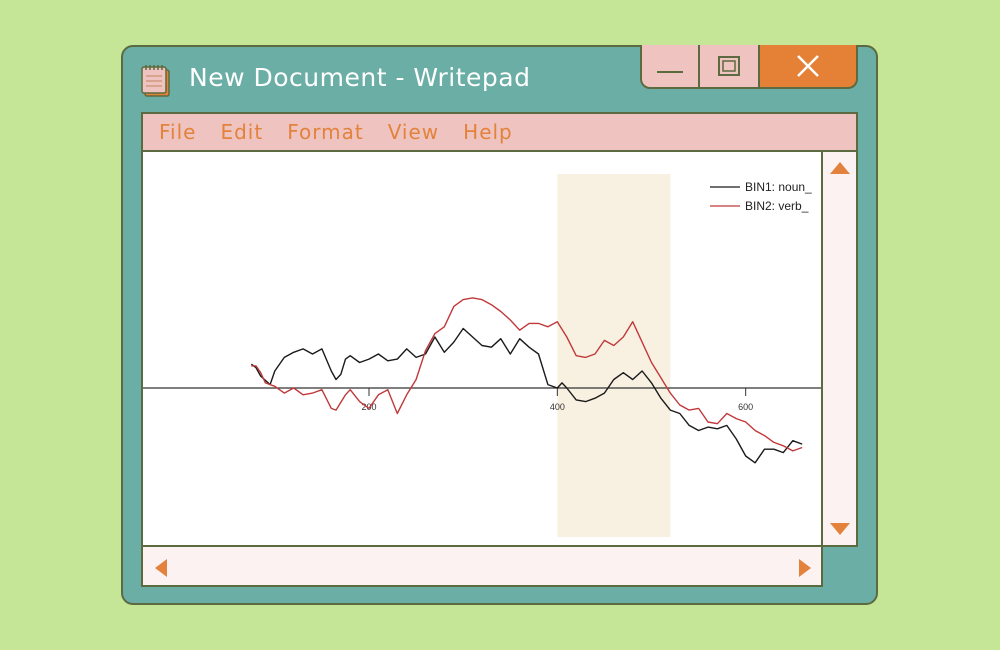  I want to click on scroll-down-icon, so click(840, 529).